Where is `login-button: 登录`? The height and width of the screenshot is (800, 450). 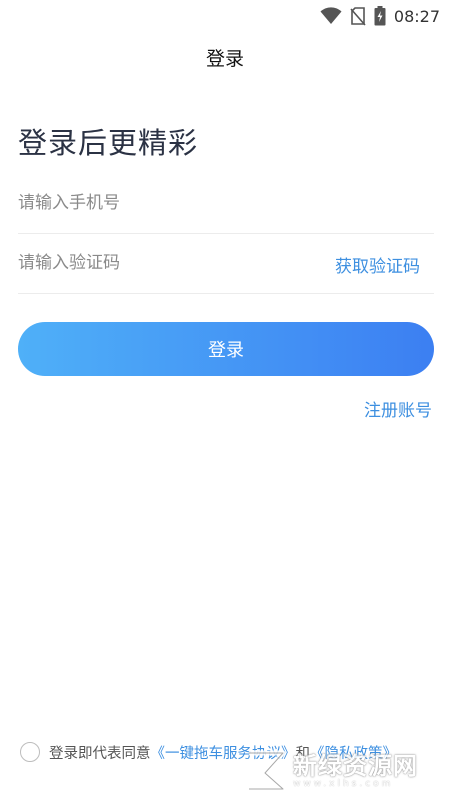
login-button: 登录 is located at coordinates (226, 349).